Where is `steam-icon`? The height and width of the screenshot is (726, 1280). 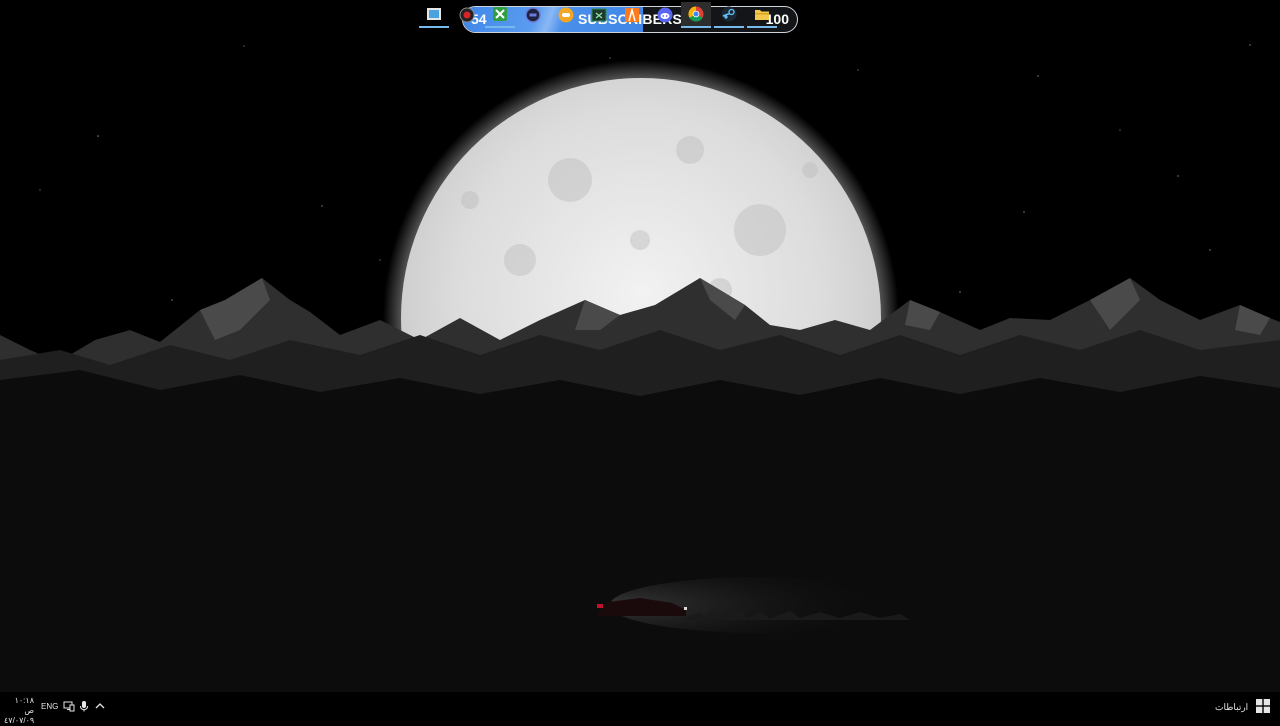
steam-icon is located at coordinates (729, 14).